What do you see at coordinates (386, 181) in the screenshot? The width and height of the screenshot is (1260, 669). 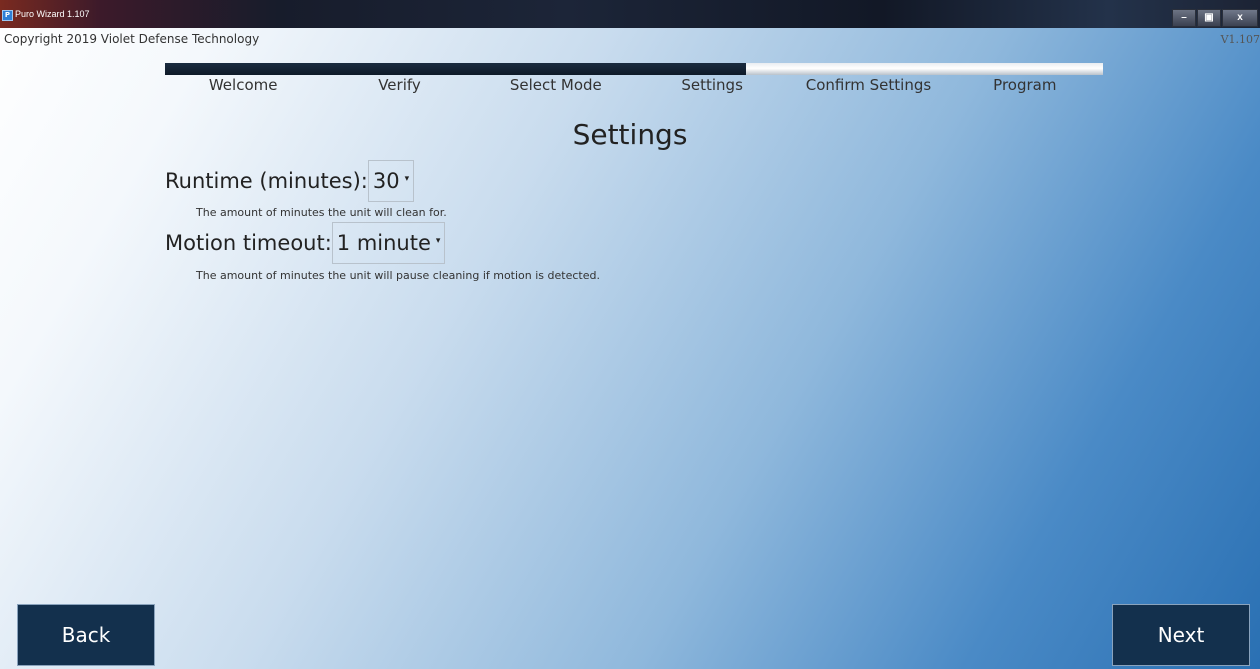 I see `runtime-value: 30` at bounding box center [386, 181].